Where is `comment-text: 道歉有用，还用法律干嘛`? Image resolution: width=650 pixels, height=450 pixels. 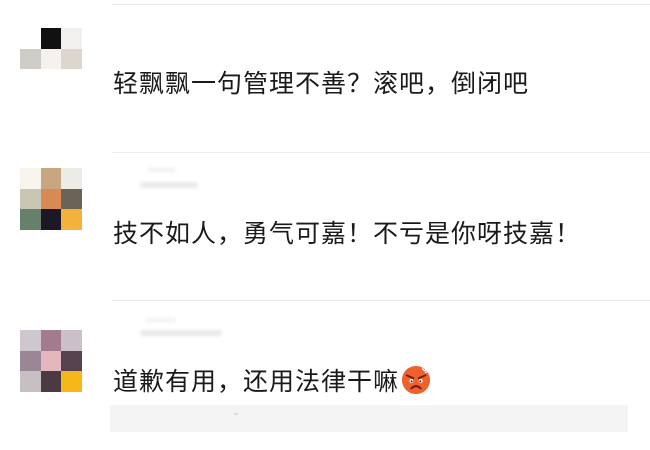 comment-text: 道歉有用，还用法律干嘛 is located at coordinates (272, 380).